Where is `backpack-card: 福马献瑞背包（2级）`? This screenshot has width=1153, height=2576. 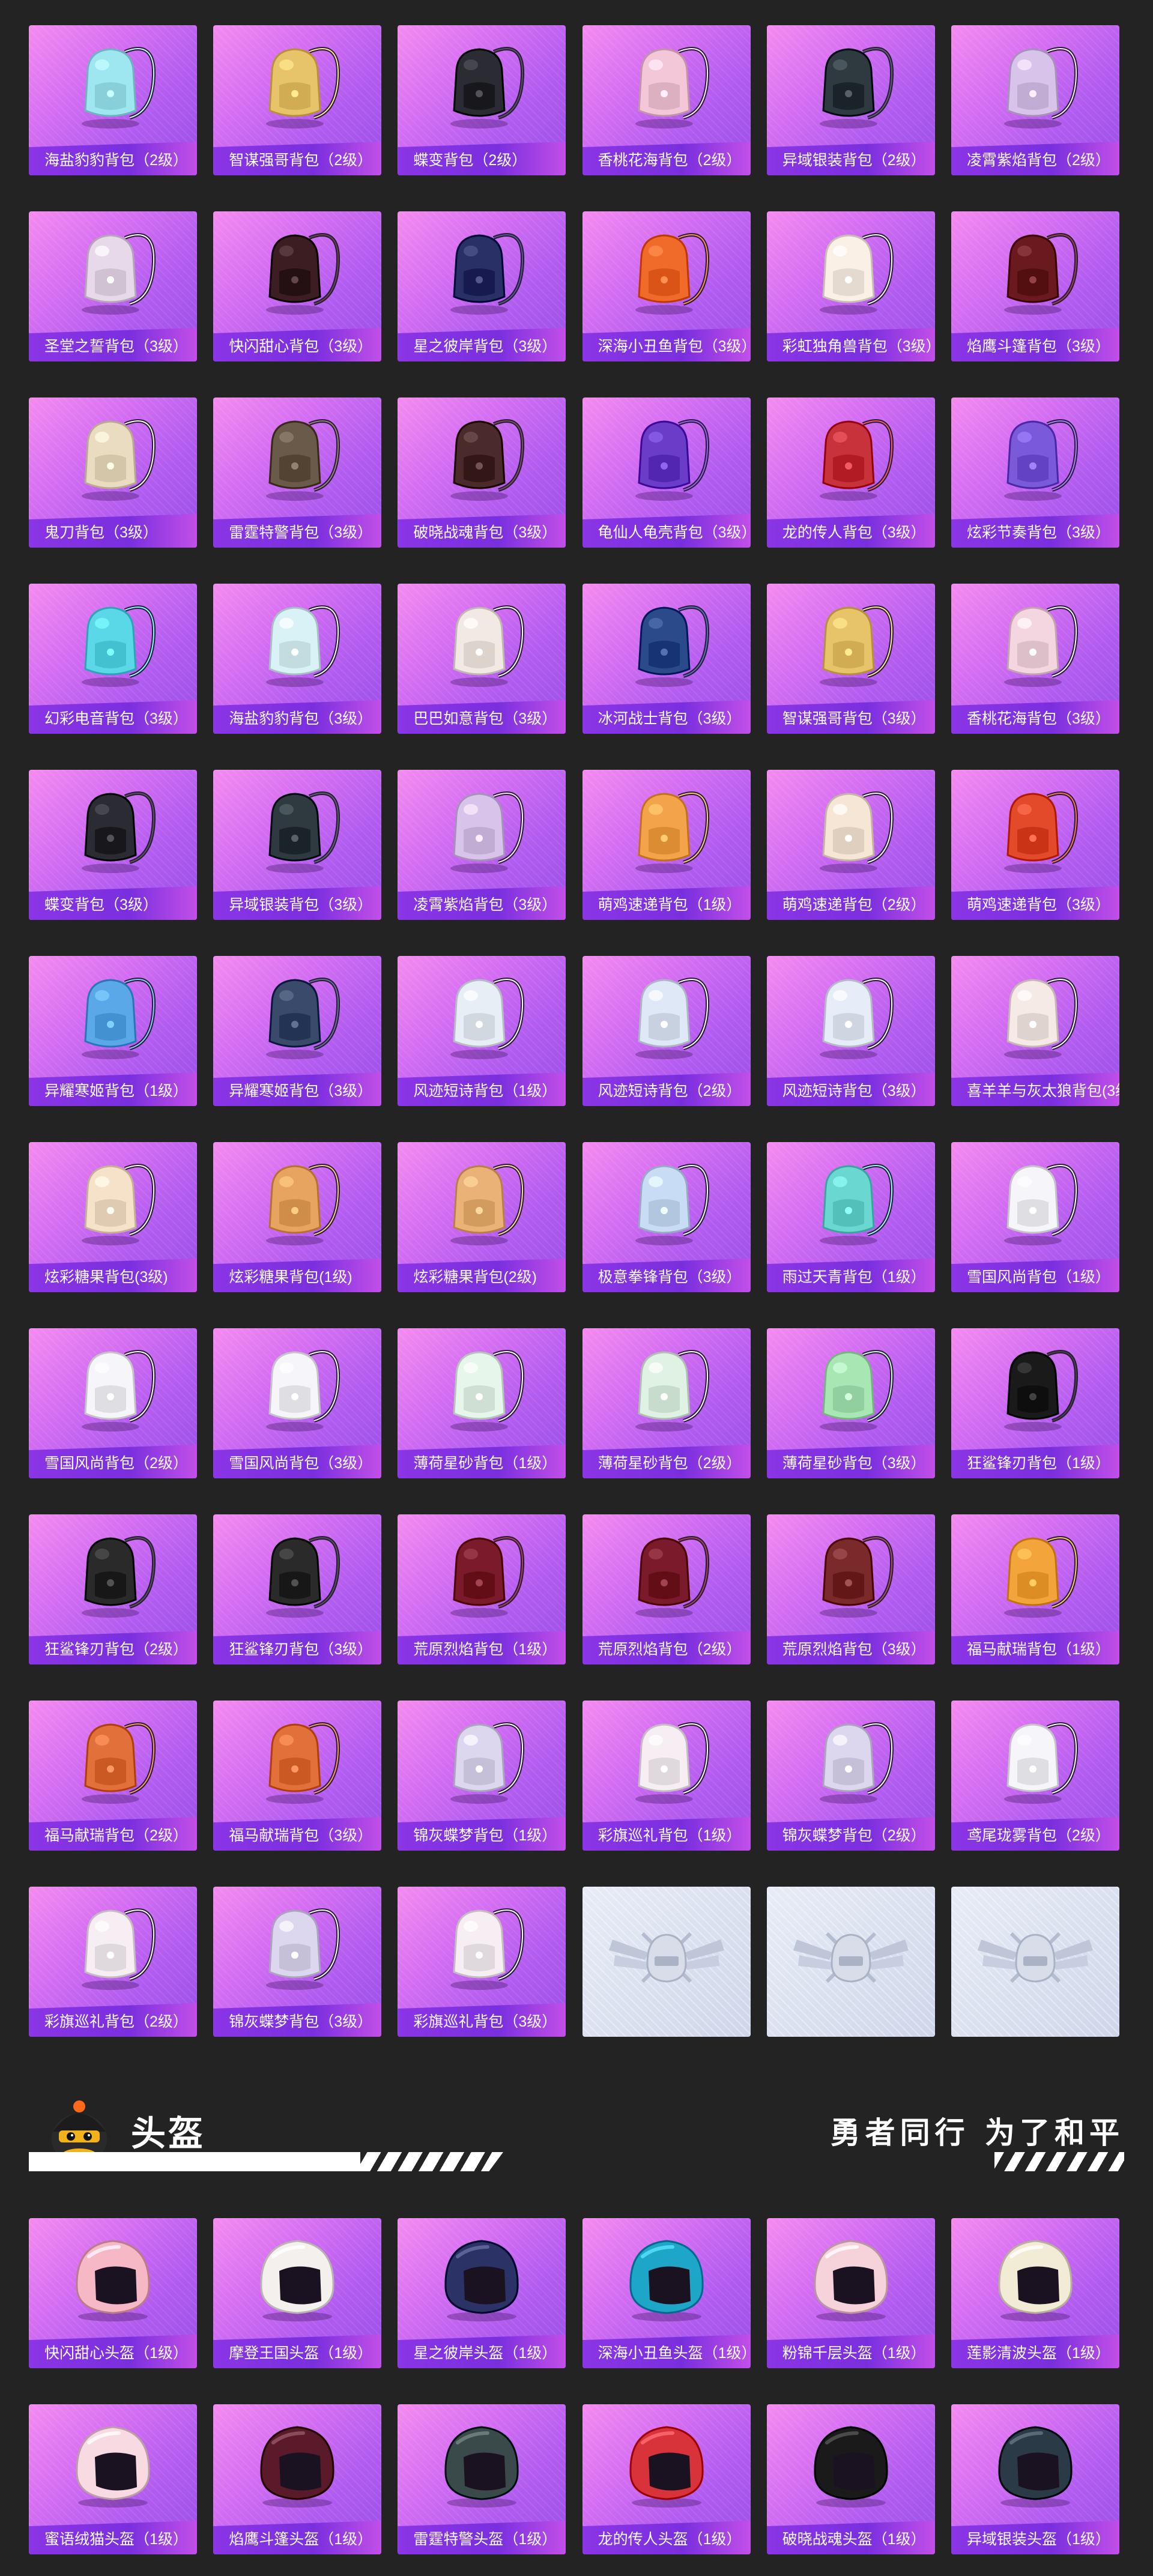 backpack-card: 福马献瑞背包（2级） is located at coordinates (113, 1776).